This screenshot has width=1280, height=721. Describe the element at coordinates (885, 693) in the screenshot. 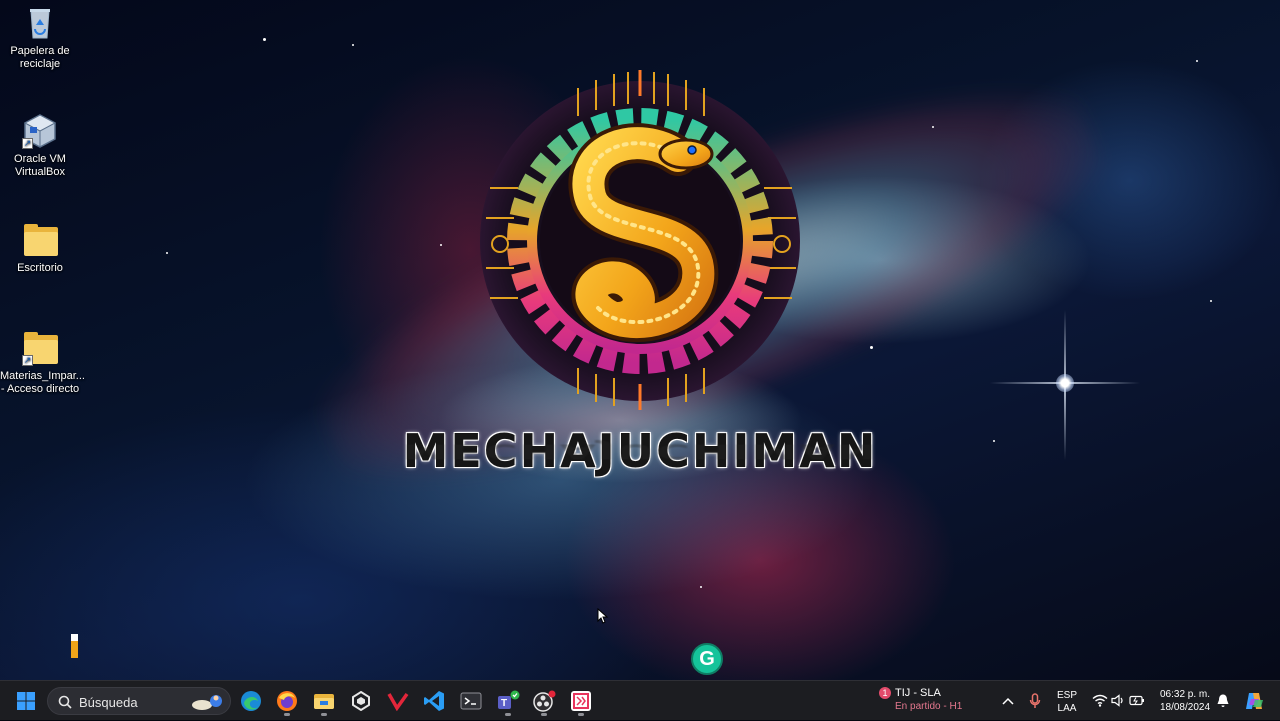

I see `sports-badge: 1` at that location.